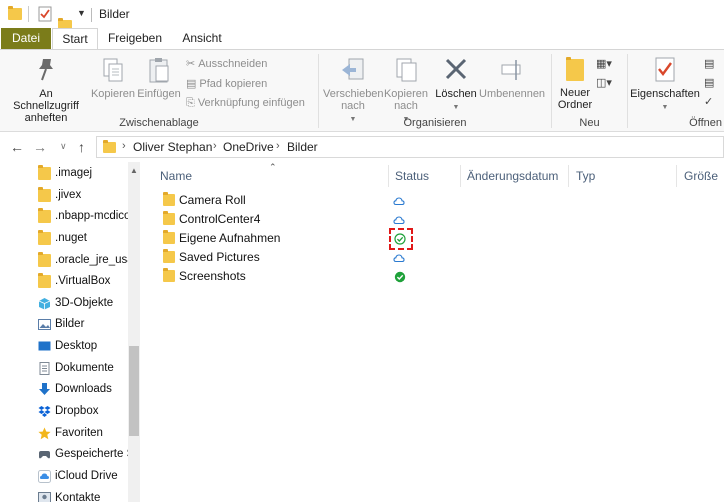 Image resolution: width=724 pixels, height=502 pixels. Describe the element at coordinates (134, 170) in the screenshot. I see `scroll-up-arrow-icon: ▲` at that location.